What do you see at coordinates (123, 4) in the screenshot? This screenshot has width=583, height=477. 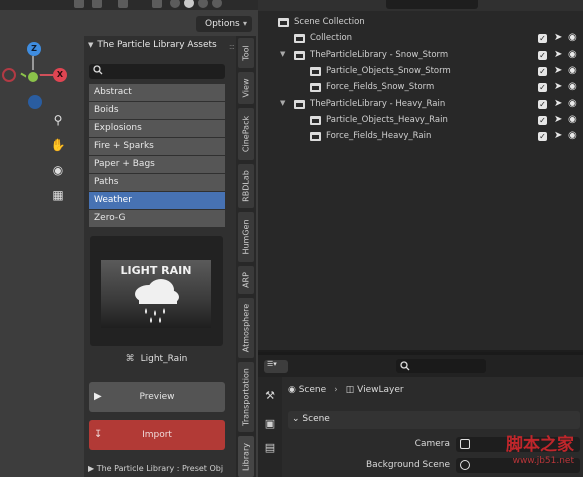 I see `overlay-icon` at bounding box center [123, 4].